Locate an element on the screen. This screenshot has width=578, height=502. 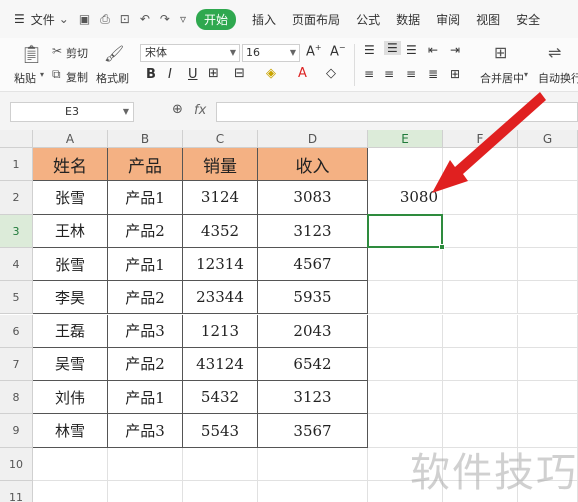
merge-center-icon: ⊞ is located at coordinates (500, 52).